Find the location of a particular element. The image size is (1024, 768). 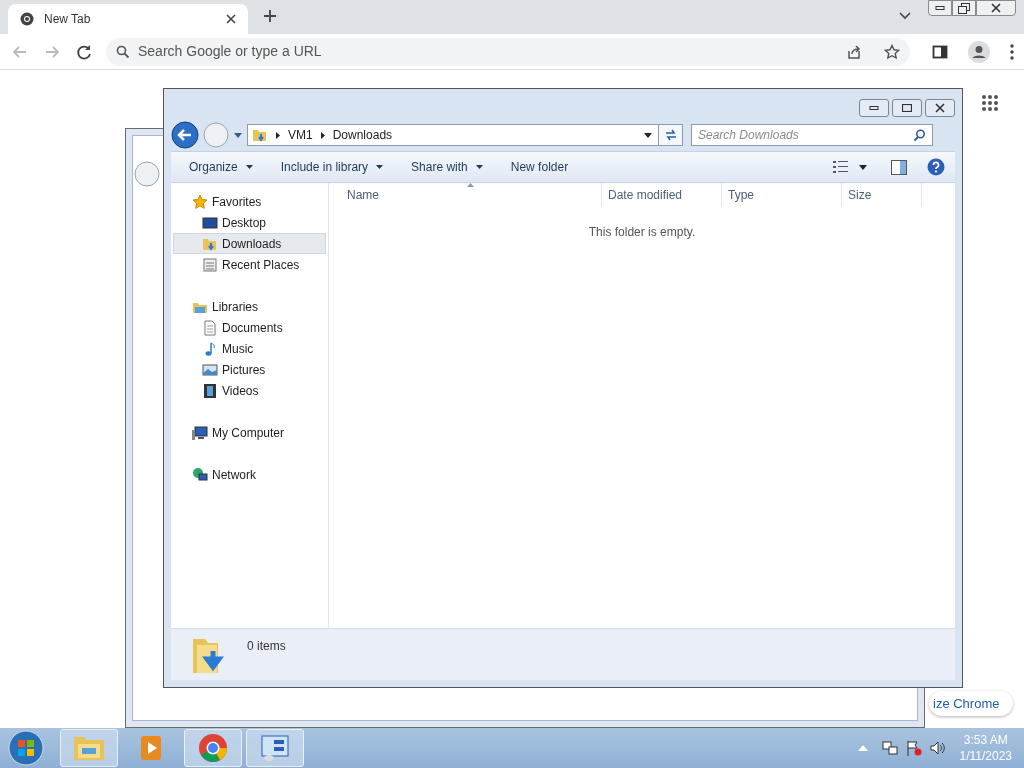

refresh-button is located at coordinates (670, 135).